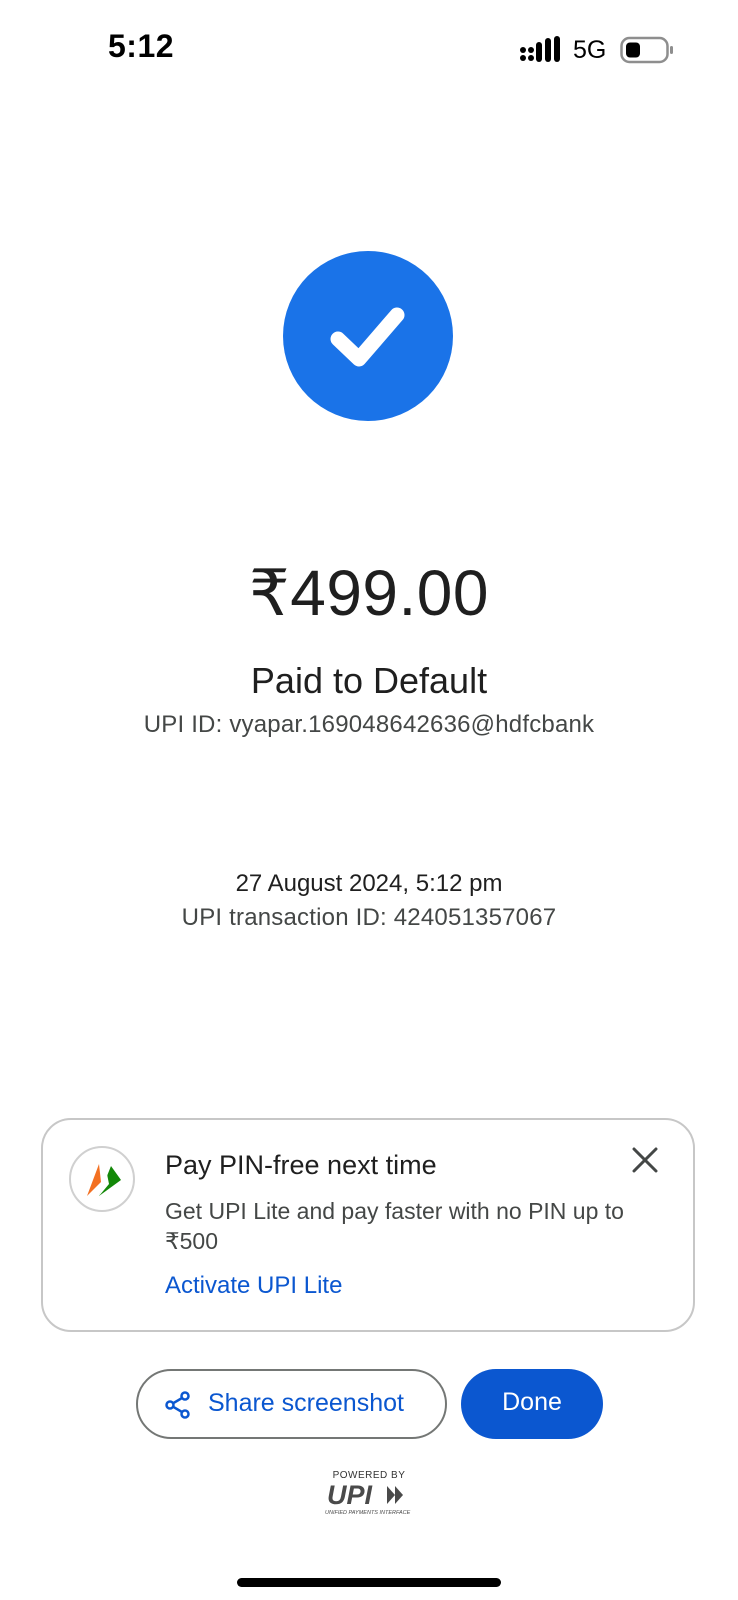  What do you see at coordinates (540, 49) in the screenshot?
I see `signal-icon` at bounding box center [540, 49].